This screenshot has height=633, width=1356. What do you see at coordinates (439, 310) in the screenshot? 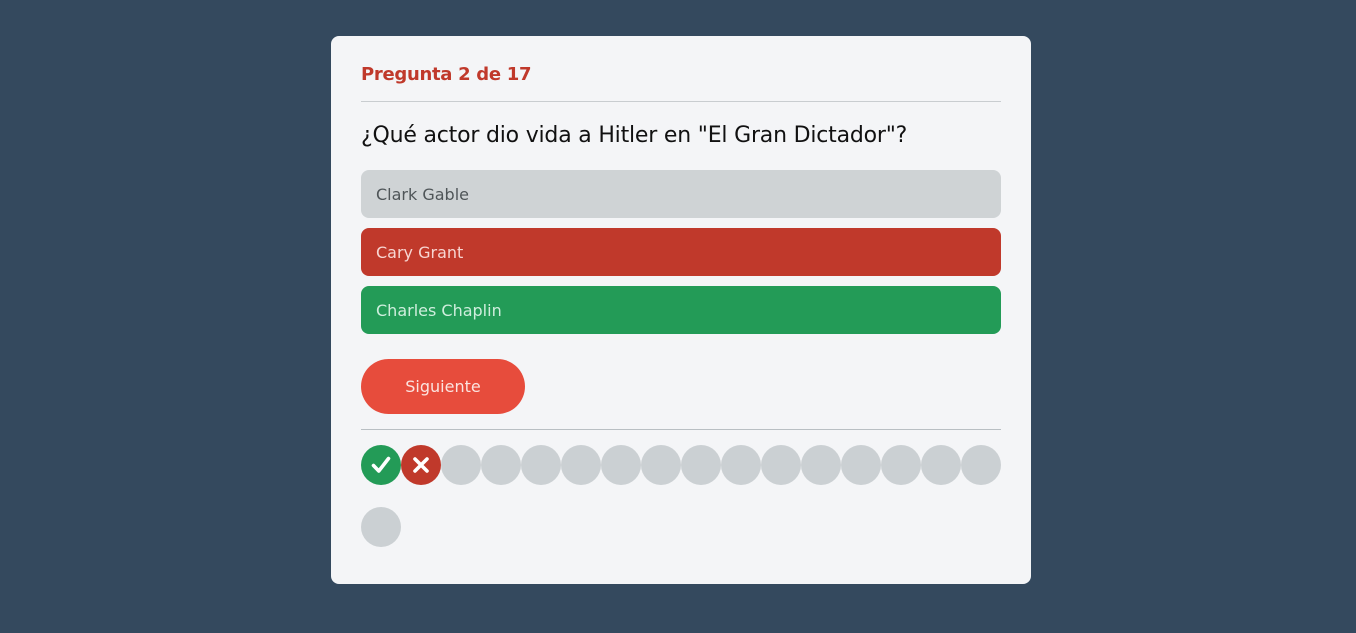
I see `answer-option-label: Charles Chaplin` at bounding box center [439, 310].